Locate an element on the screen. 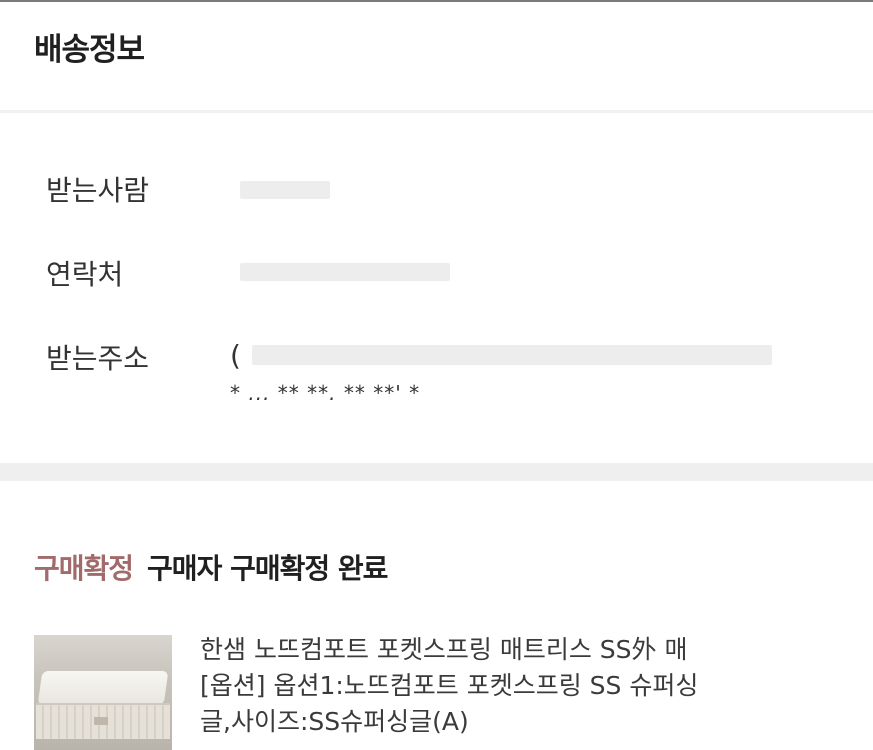  phone-row: 연락처 is located at coordinates (136, 273).